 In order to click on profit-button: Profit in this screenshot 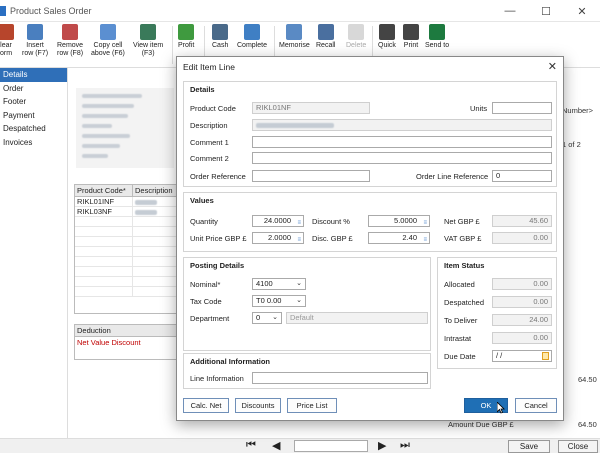, I will do `click(186, 37)`.